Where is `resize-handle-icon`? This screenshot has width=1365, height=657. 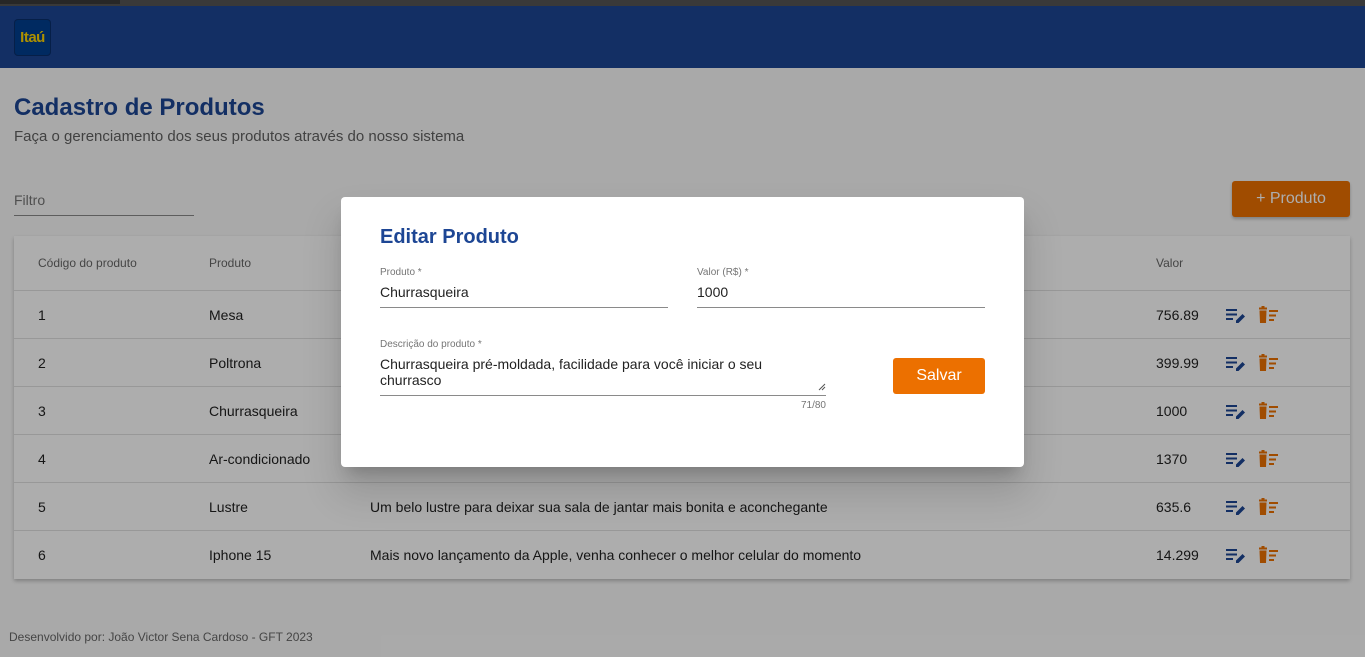 resize-handle-icon is located at coordinates (822, 387).